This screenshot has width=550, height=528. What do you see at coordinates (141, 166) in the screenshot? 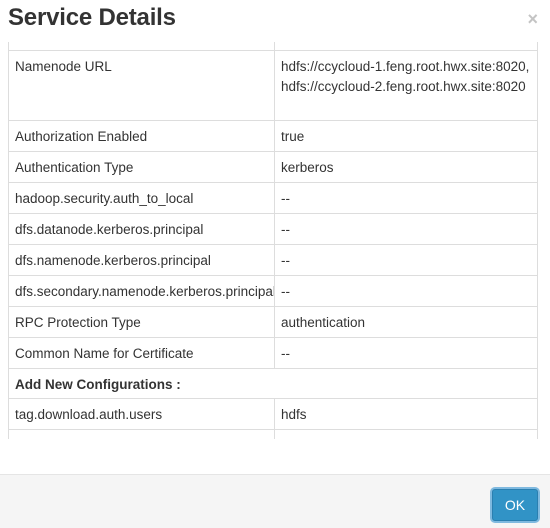
I see `row-key: Authentication Type` at bounding box center [141, 166].